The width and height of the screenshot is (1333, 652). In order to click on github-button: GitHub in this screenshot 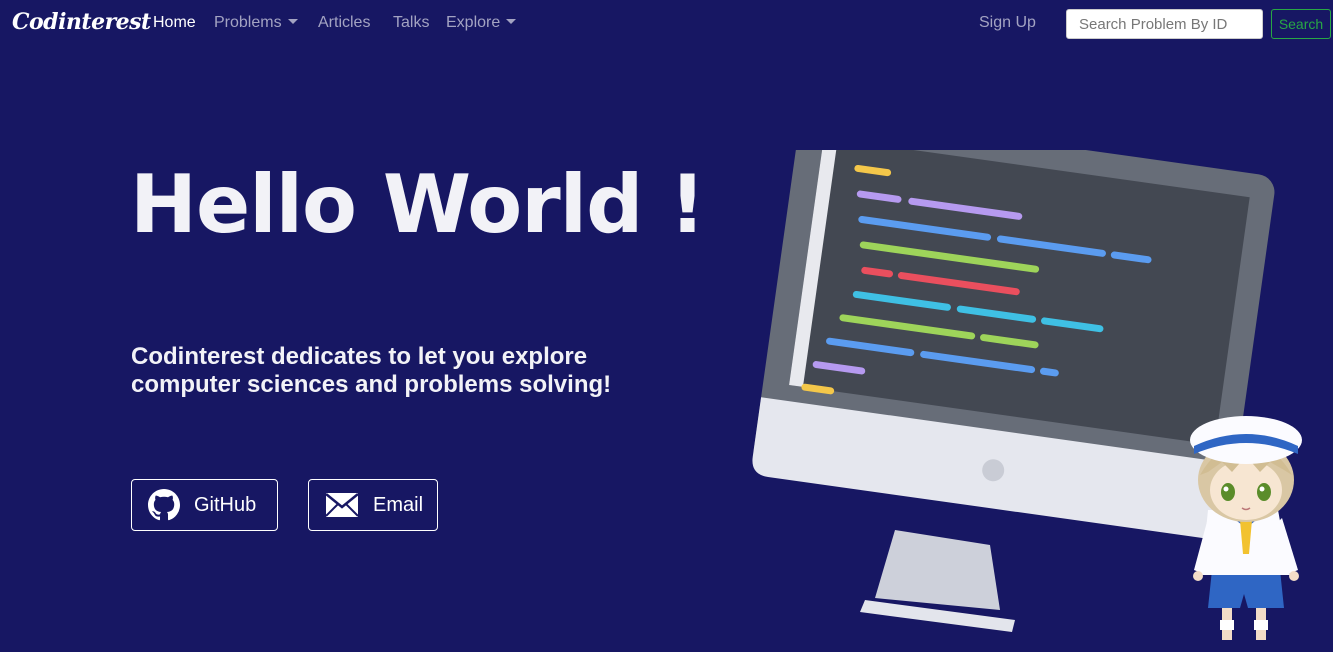, I will do `click(204, 505)`.